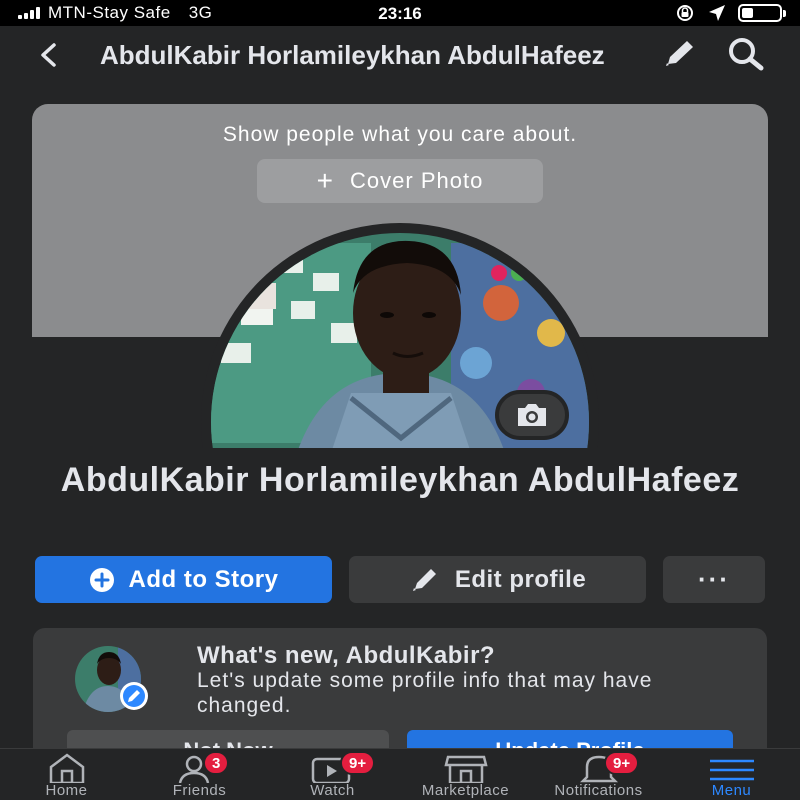 The height and width of the screenshot is (800, 800). I want to click on tab-label: Marketplace, so click(465, 790).